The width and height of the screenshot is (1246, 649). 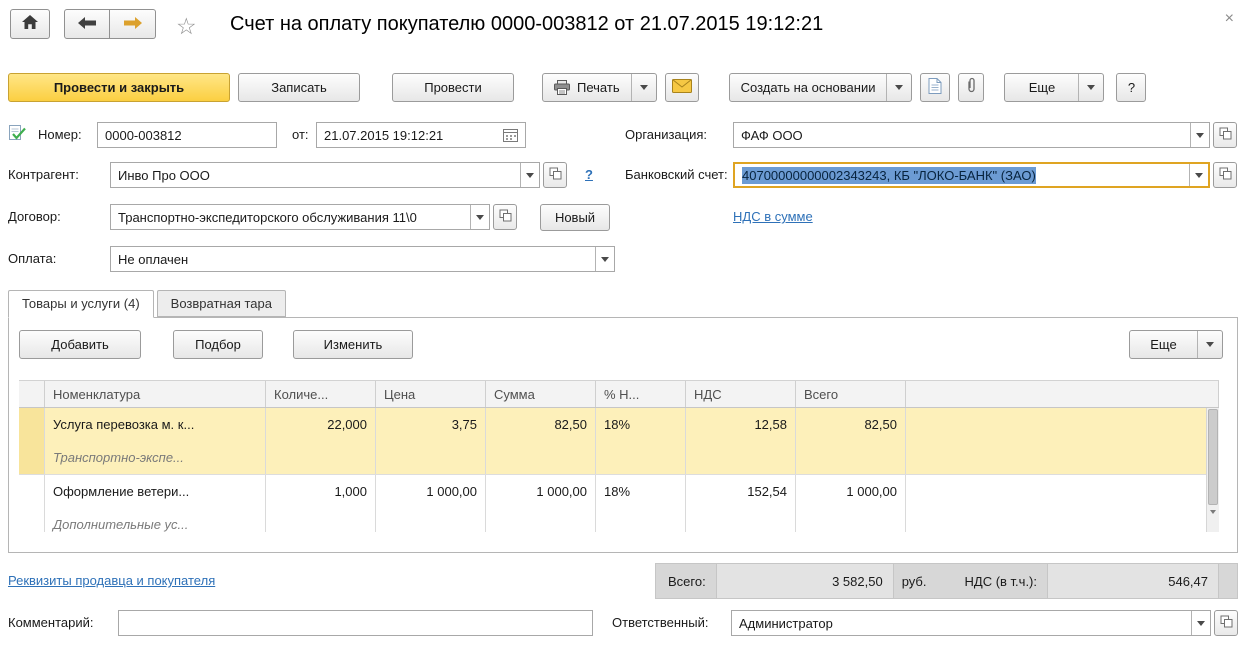 I want to click on new-contract-button: Новый, so click(x=575, y=217).